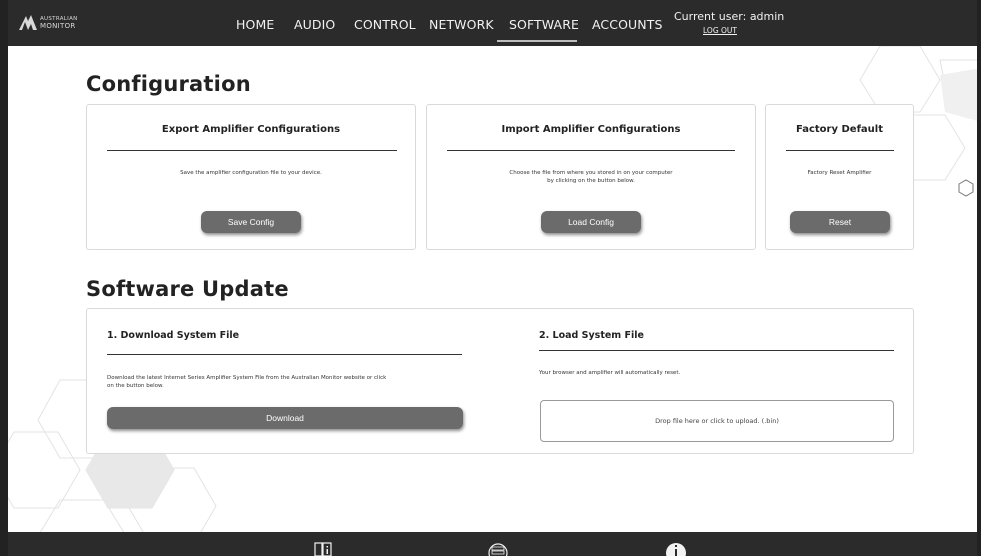 The image size is (981, 556). I want to click on load-step-divider, so click(716, 350).